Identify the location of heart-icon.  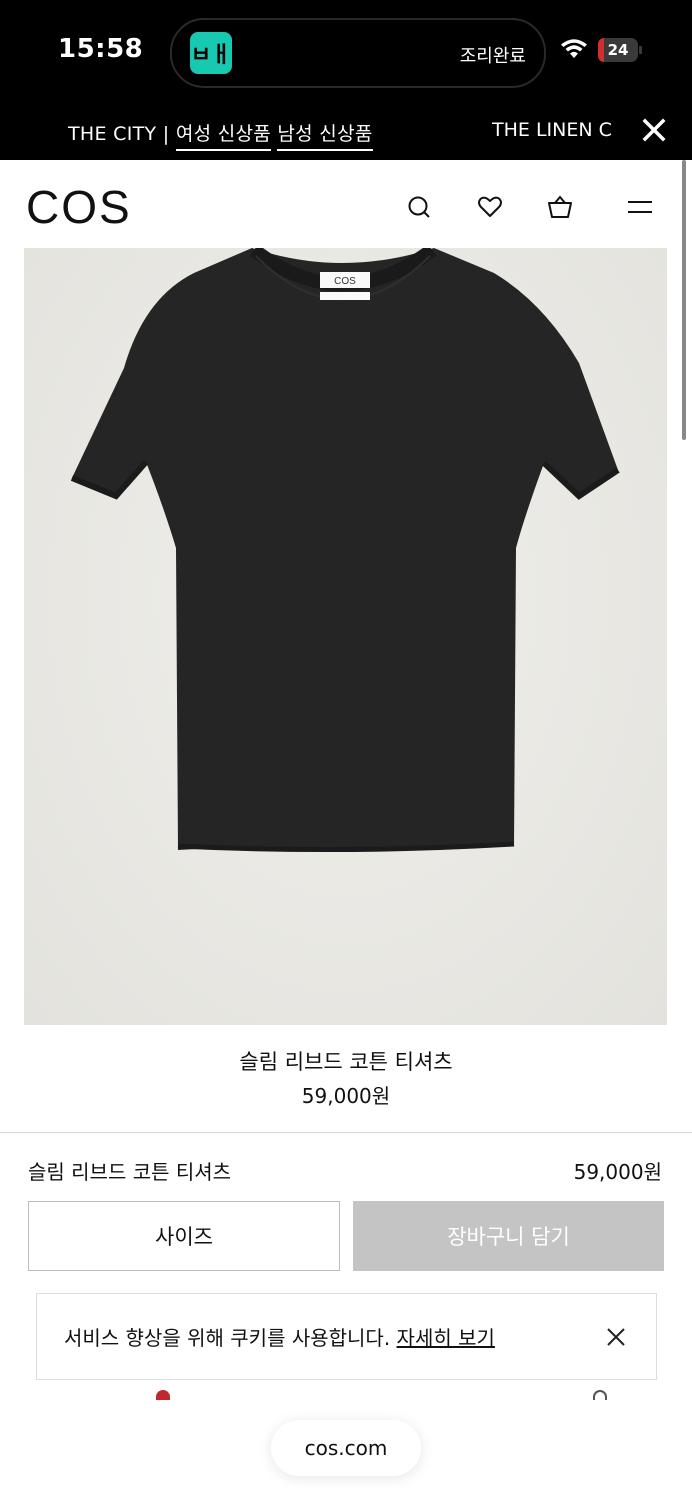
(490, 207).